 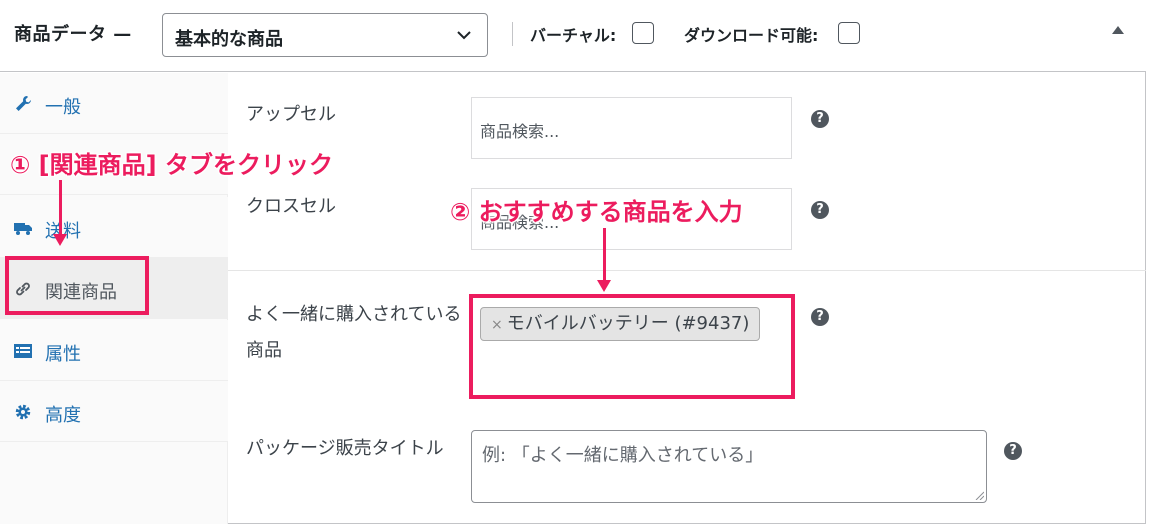 What do you see at coordinates (63, 415) in the screenshot?
I see `tab-advanced-label: 高度` at bounding box center [63, 415].